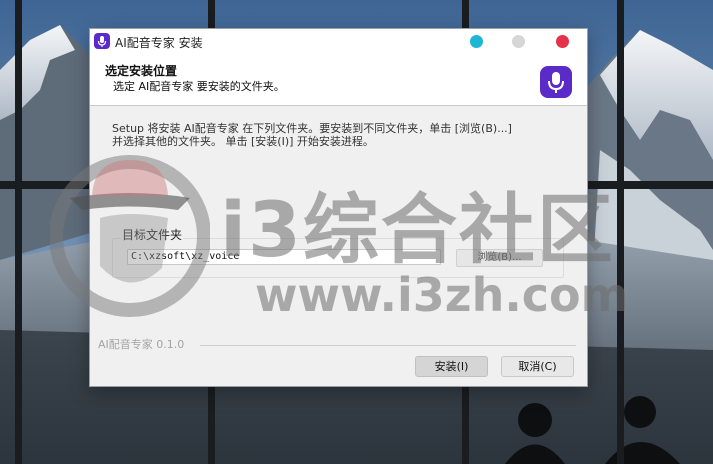  I want to click on title-bar: AI配音专家 安装, so click(338, 42).